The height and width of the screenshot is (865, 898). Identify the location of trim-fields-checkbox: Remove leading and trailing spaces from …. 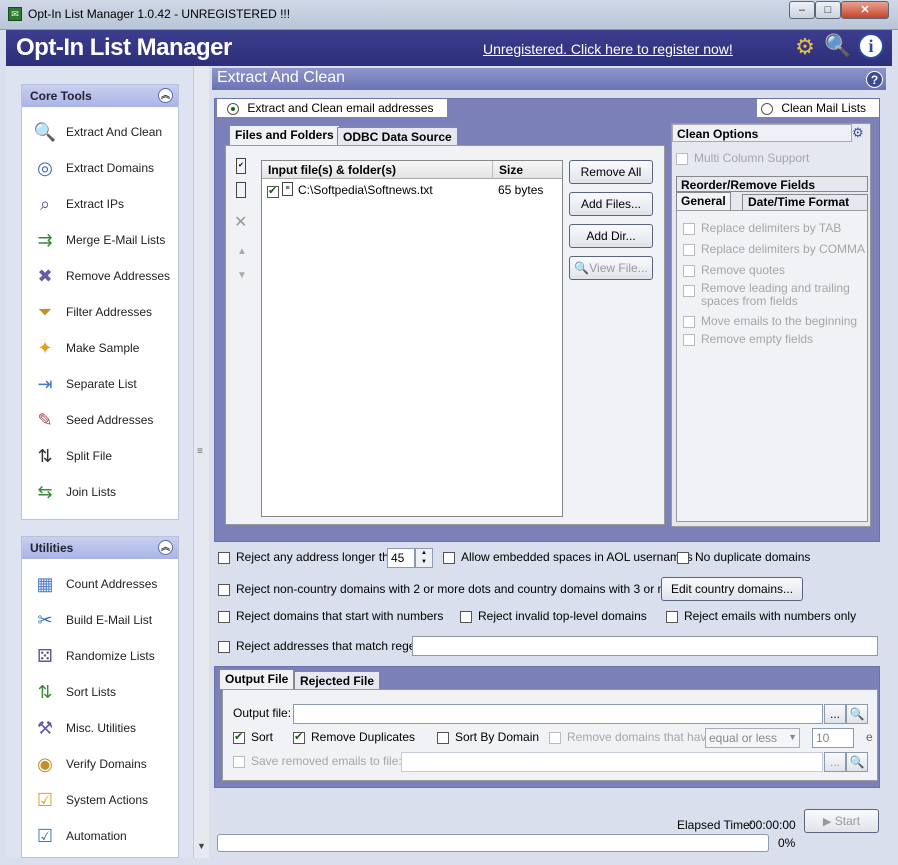
(773, 295).